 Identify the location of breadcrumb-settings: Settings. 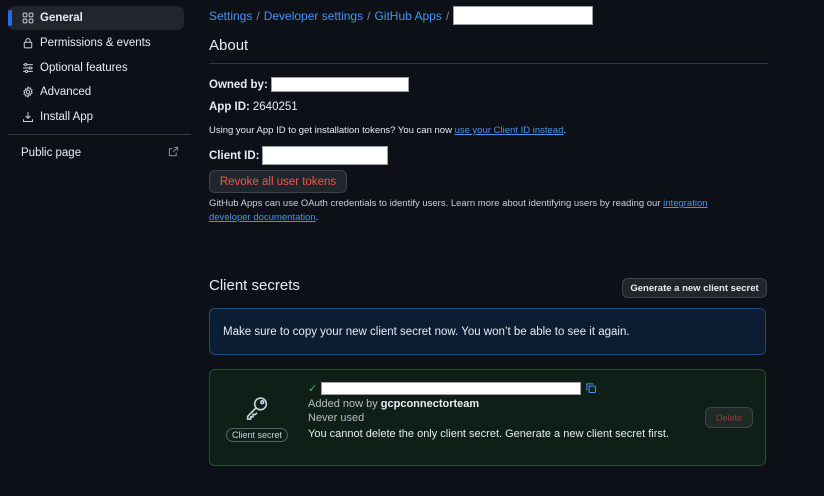
(230, 16).